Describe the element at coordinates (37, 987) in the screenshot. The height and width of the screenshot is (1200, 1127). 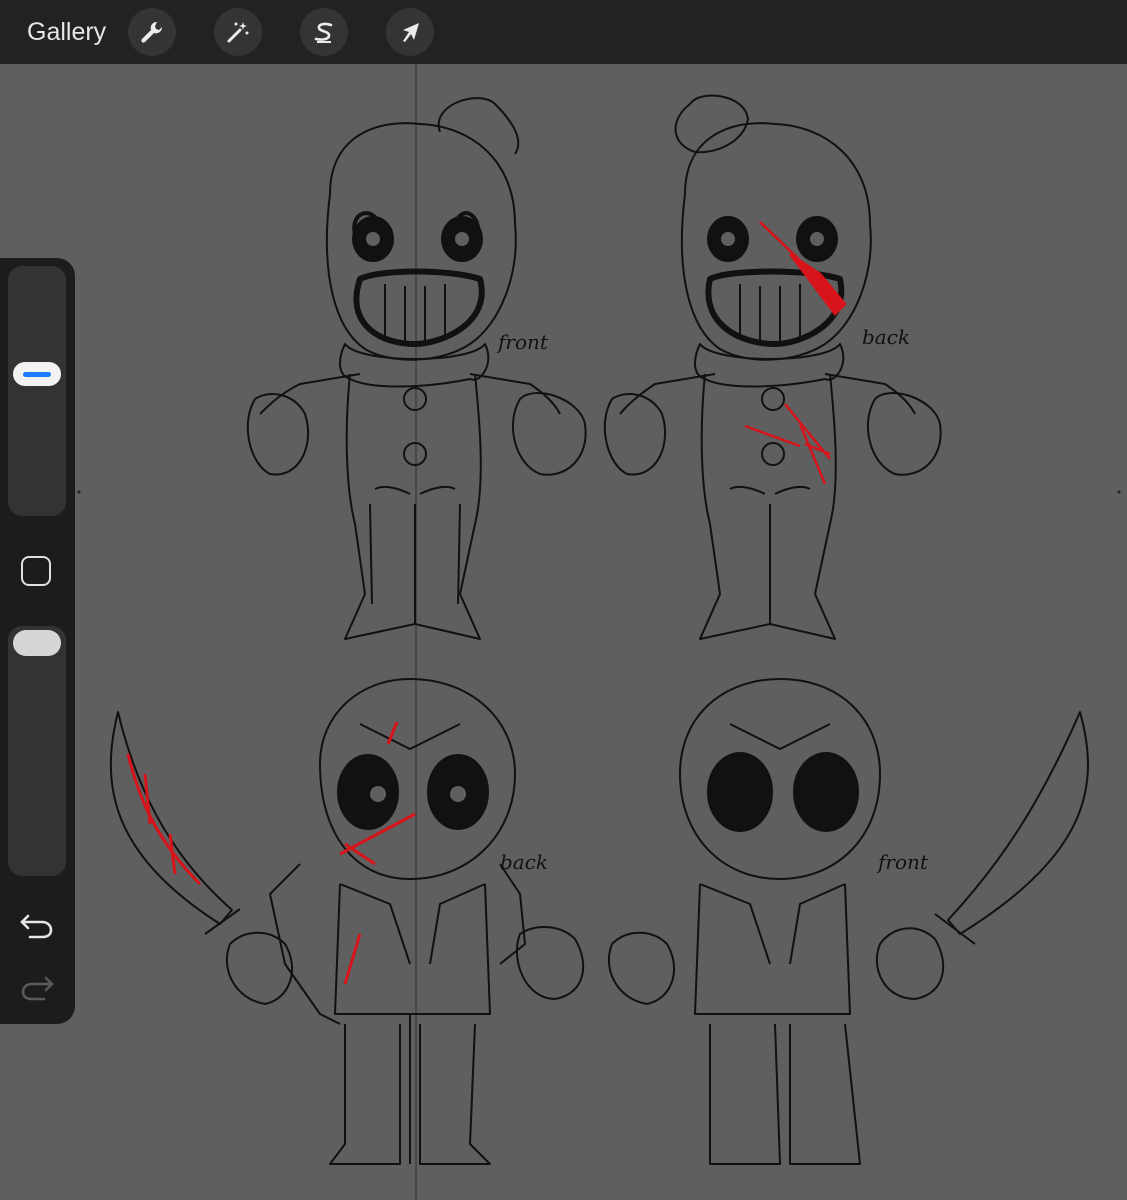
I see `redo-icon` at that location.